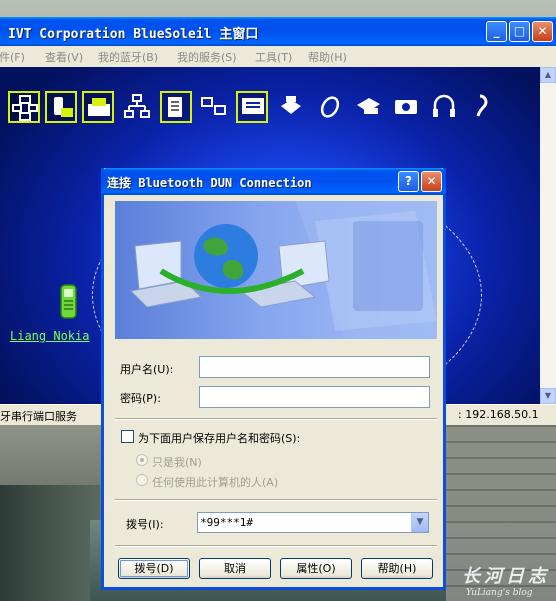 The image size is (556, 601). I want to click on password-input, so click(314, 397).